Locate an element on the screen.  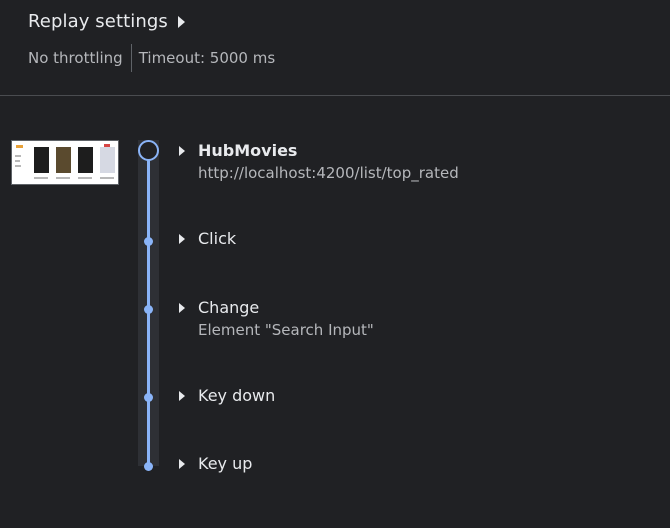
settings-divider is located at coordinates (131, 58).